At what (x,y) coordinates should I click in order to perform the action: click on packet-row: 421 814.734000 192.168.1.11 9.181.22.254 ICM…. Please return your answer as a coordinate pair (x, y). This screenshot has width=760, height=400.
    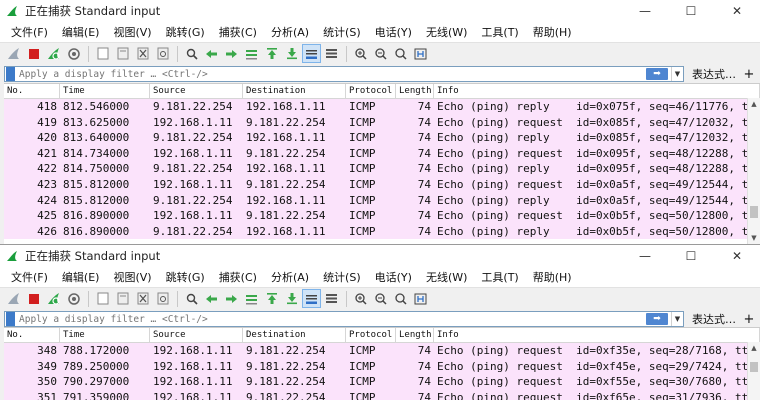
    Looking at the image, I should click on (382, 153).